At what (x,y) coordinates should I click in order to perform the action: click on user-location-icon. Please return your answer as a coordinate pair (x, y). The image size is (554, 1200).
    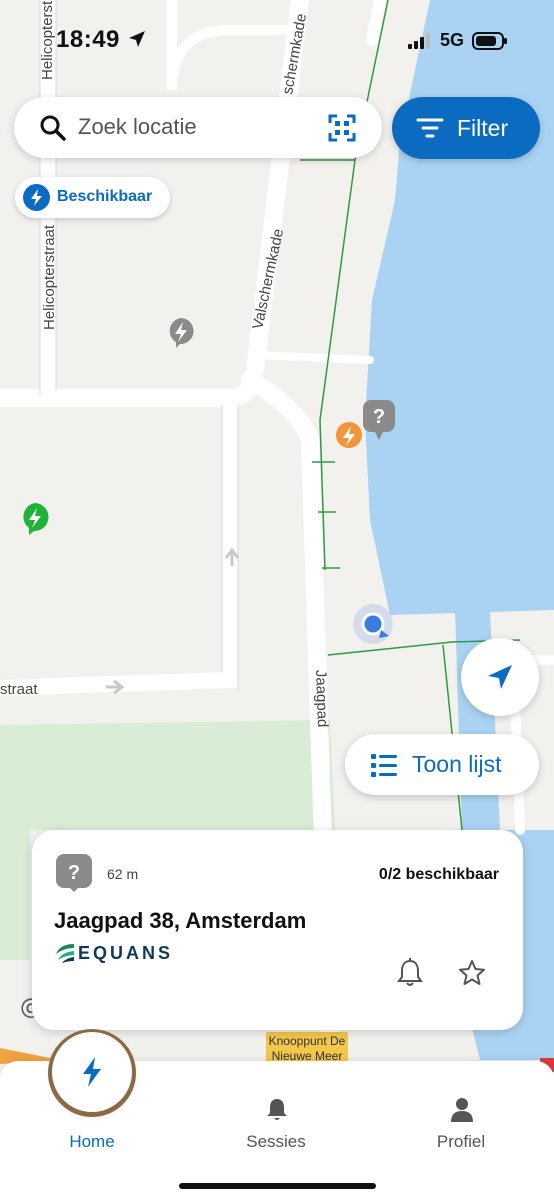
    Looking at the image, I should click on (373, 624).